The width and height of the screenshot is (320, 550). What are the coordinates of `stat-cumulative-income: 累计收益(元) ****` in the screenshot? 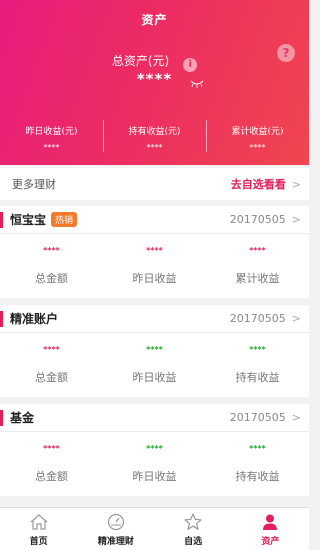 It's located at (257, 136).